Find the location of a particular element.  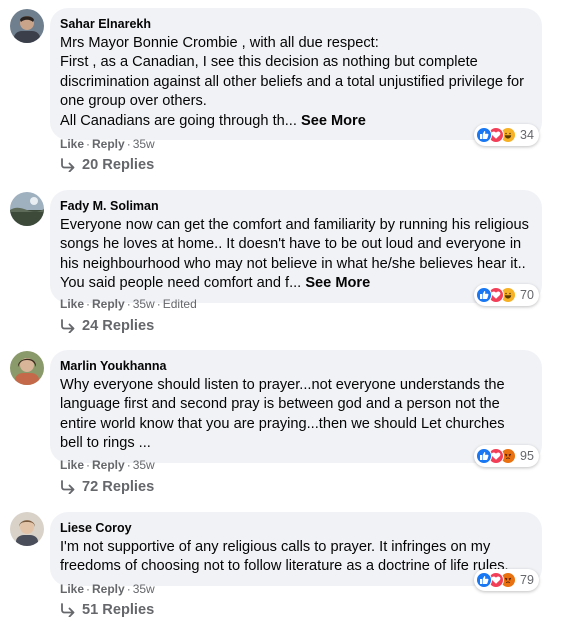

reactions-summary: 34 is located at coordinates (506, 135).